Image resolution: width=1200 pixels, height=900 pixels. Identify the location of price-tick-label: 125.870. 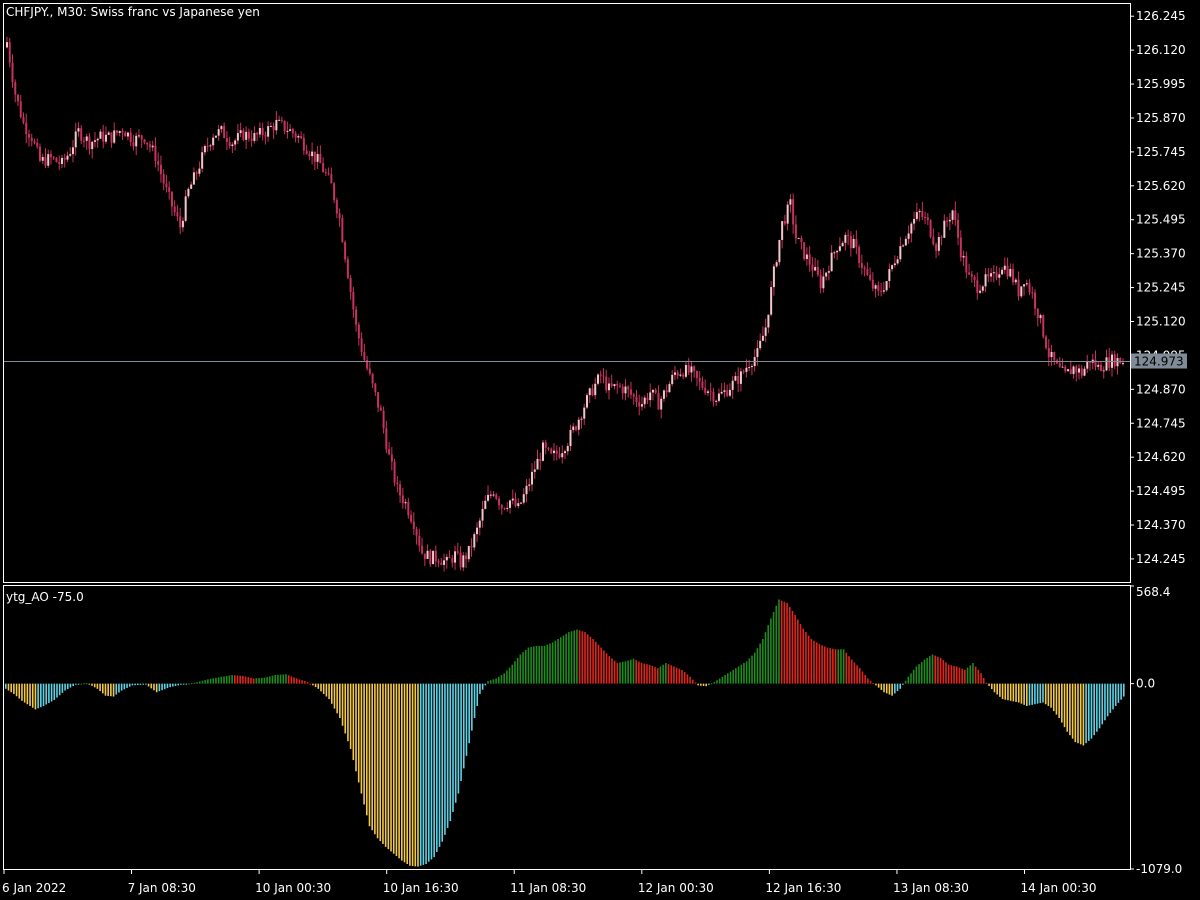
(1161, 118).